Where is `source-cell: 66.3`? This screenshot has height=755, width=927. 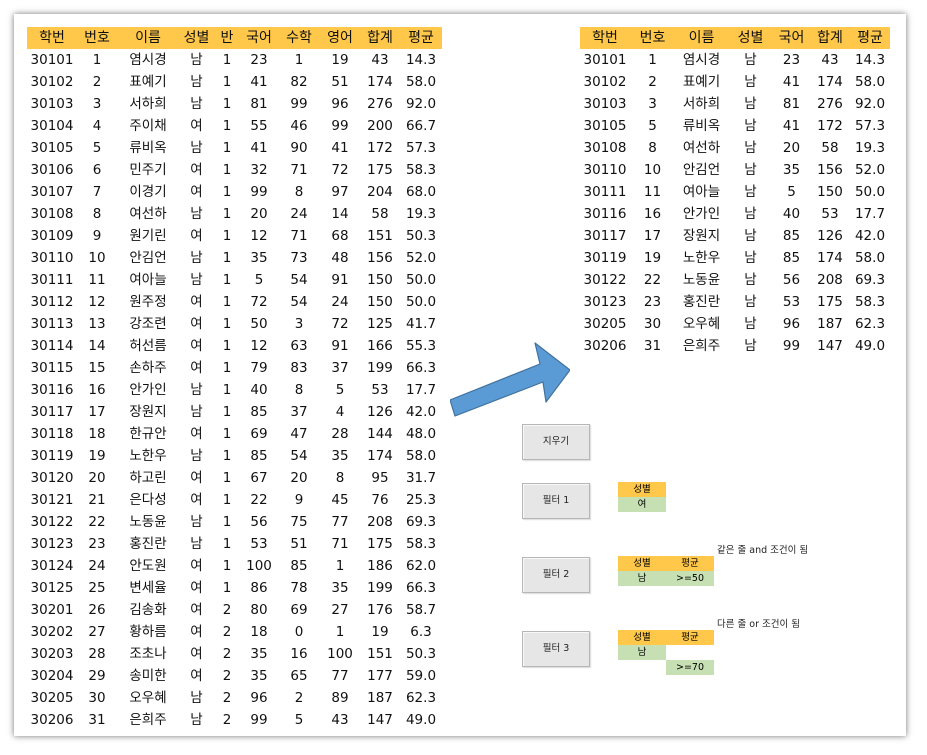 source-cell: 66.3 is located at coordinates (421, 368).